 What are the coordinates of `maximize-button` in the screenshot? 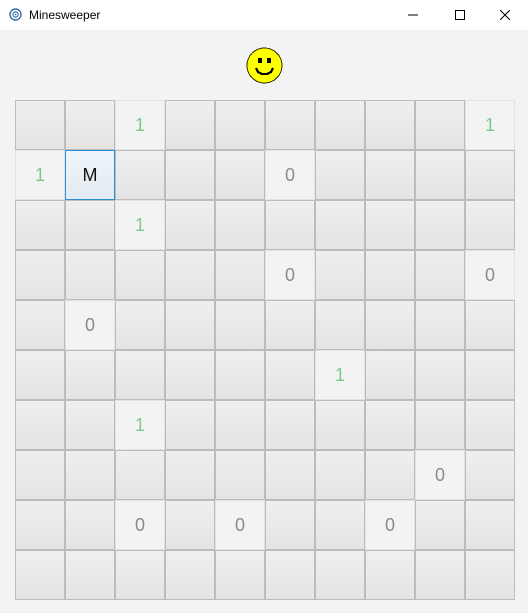 It's located at (460, 15).